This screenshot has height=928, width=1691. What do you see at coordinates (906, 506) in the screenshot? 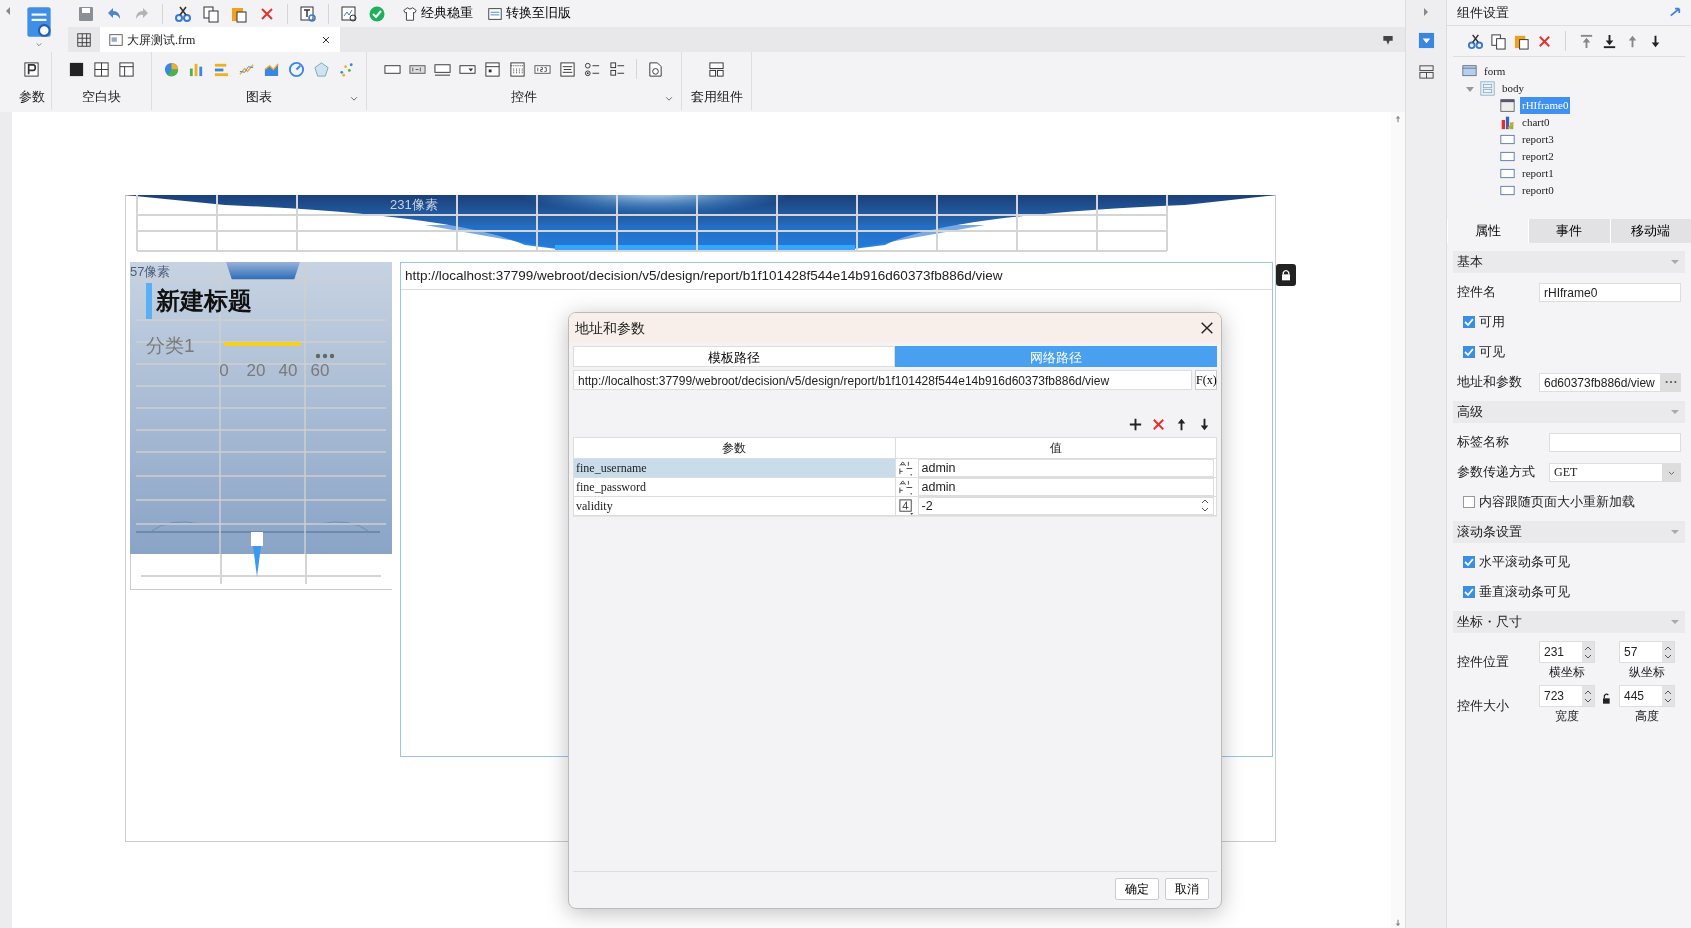
I see `number-type-icon` at bounding box center [906, 506].